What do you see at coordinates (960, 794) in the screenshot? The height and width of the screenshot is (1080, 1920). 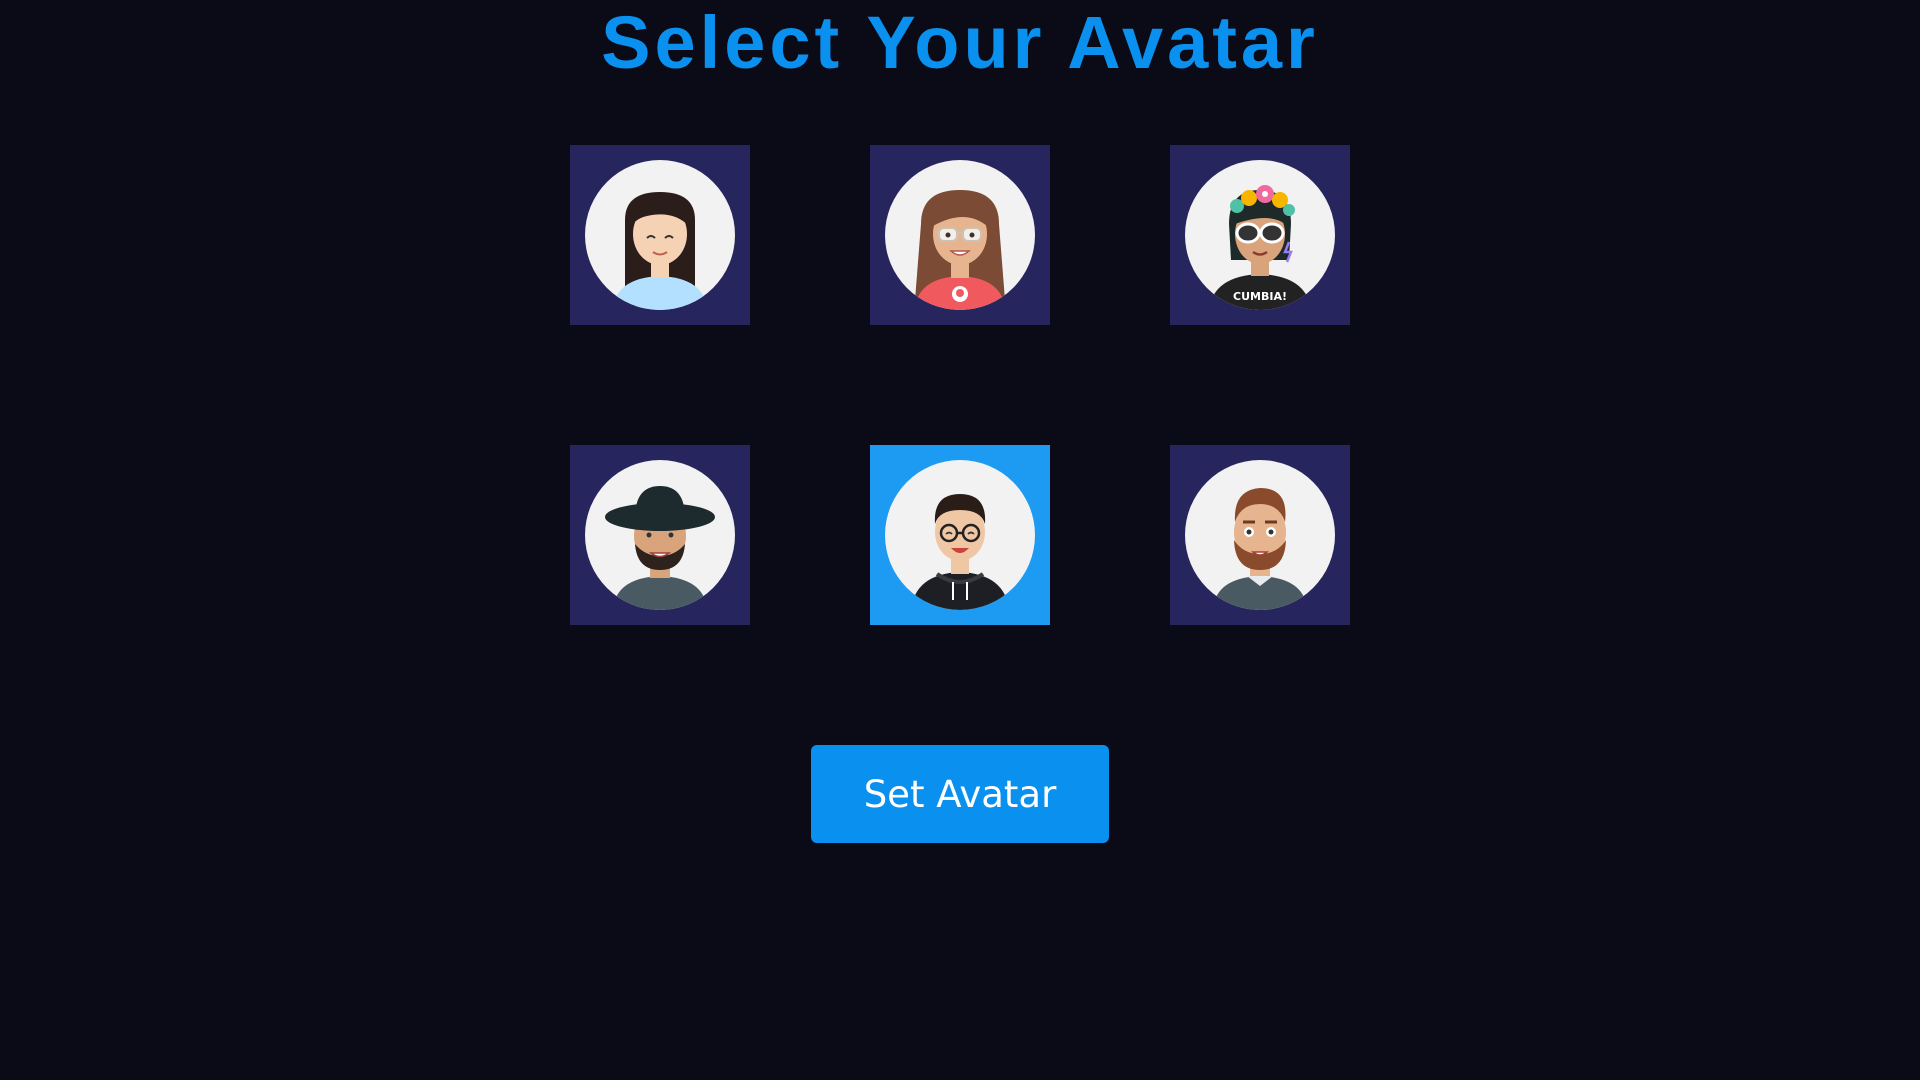 I see `set-avatar-button: Set Avatar` at bounding box center [960, 794].